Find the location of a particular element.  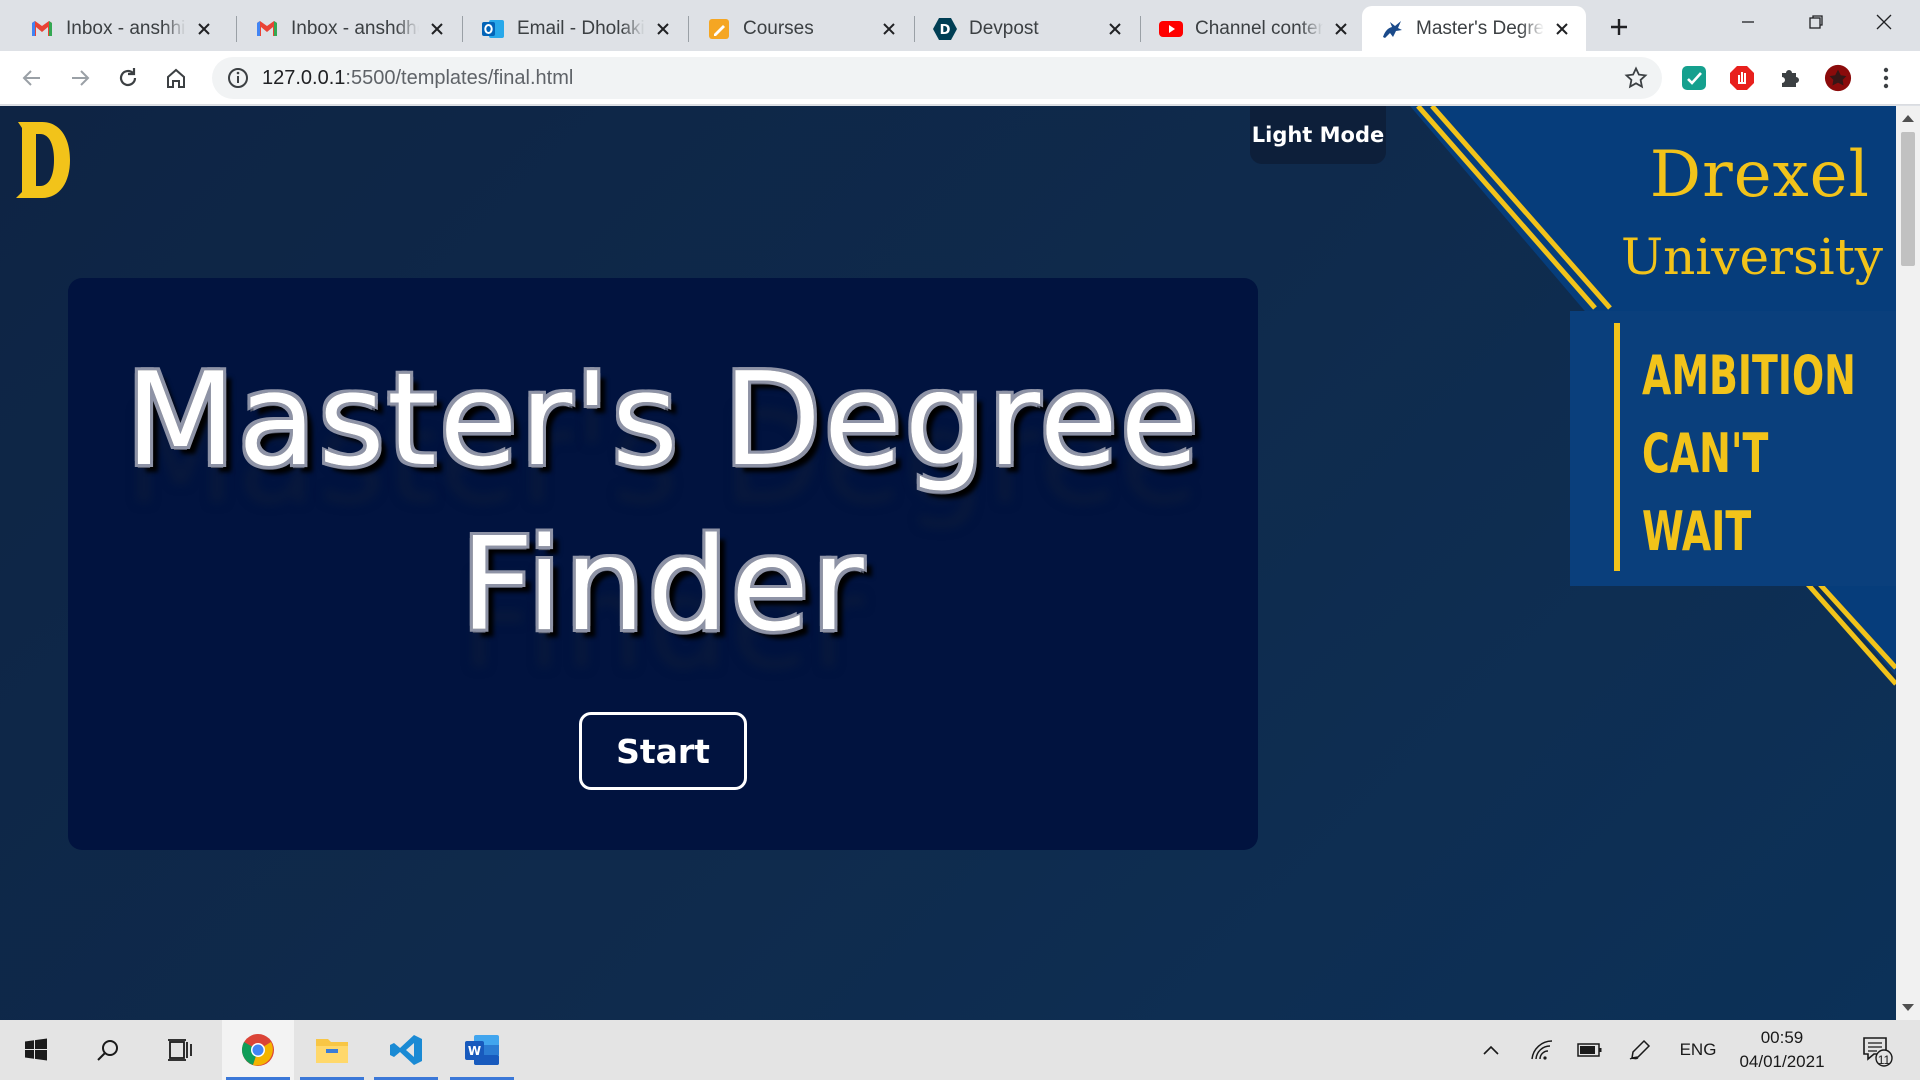

minimize-button is located at coordinates (1748, 22).